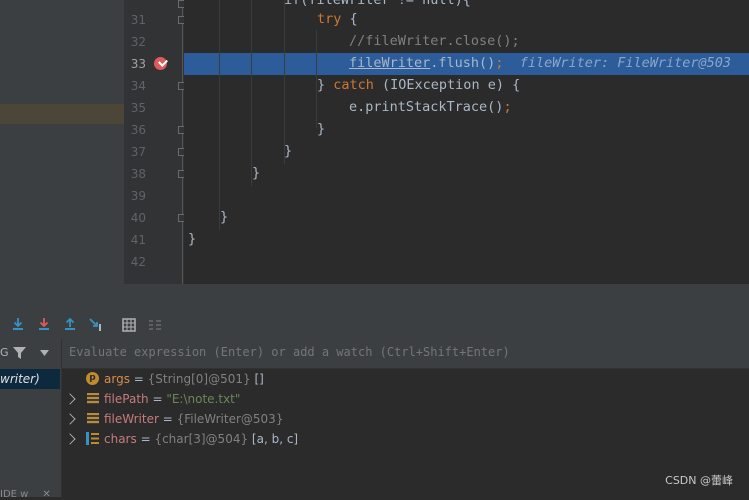 This screenshot has height=500, width=749. I want to click on line-number: 39, so click(138, 196).